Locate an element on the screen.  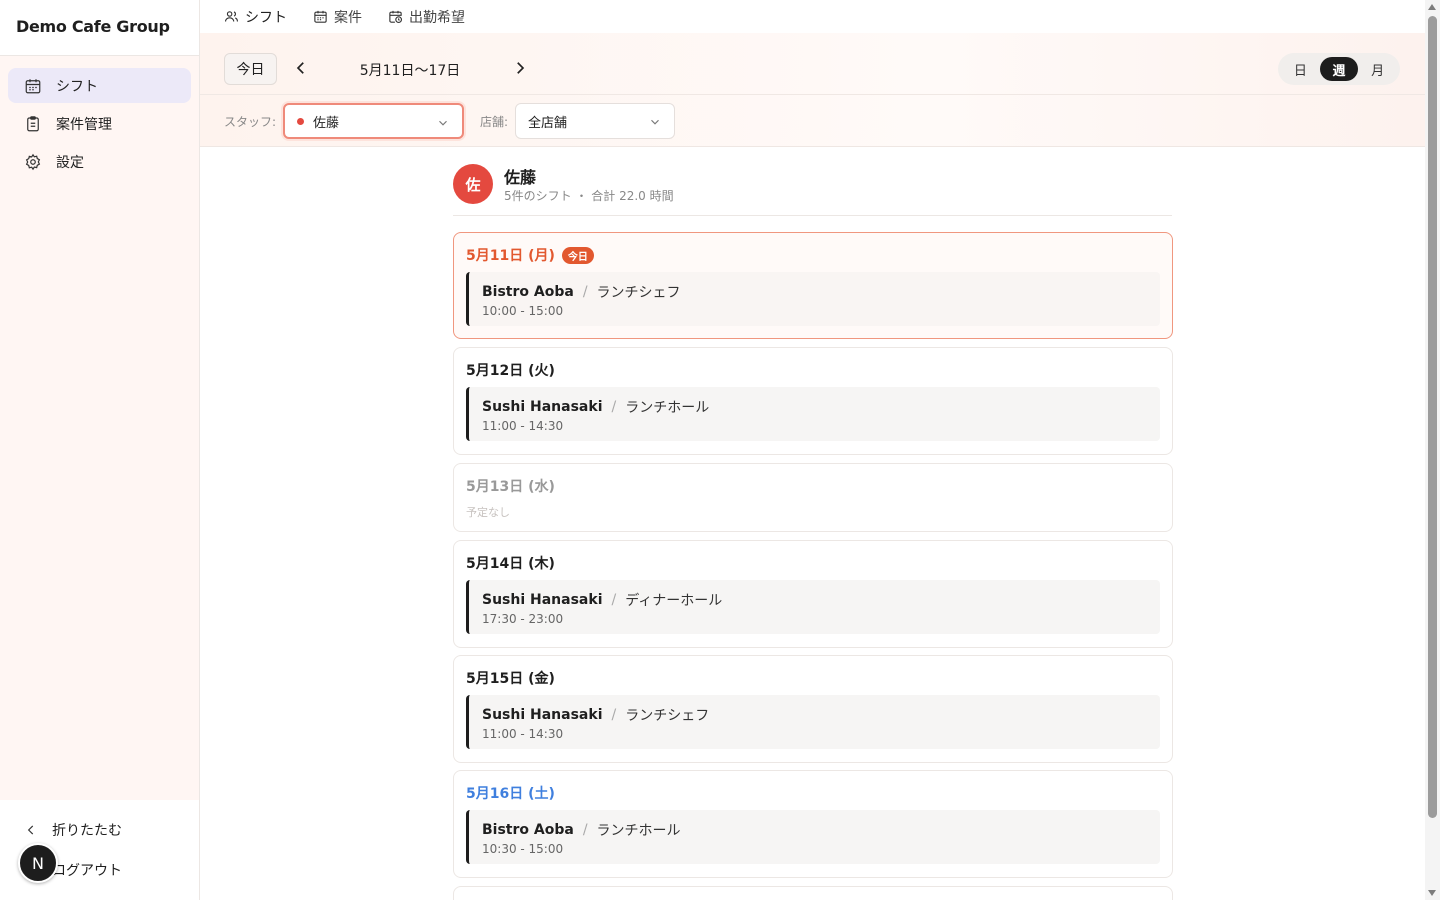
day-date: 5月11日 (月) is located at coordinates (510, 256).